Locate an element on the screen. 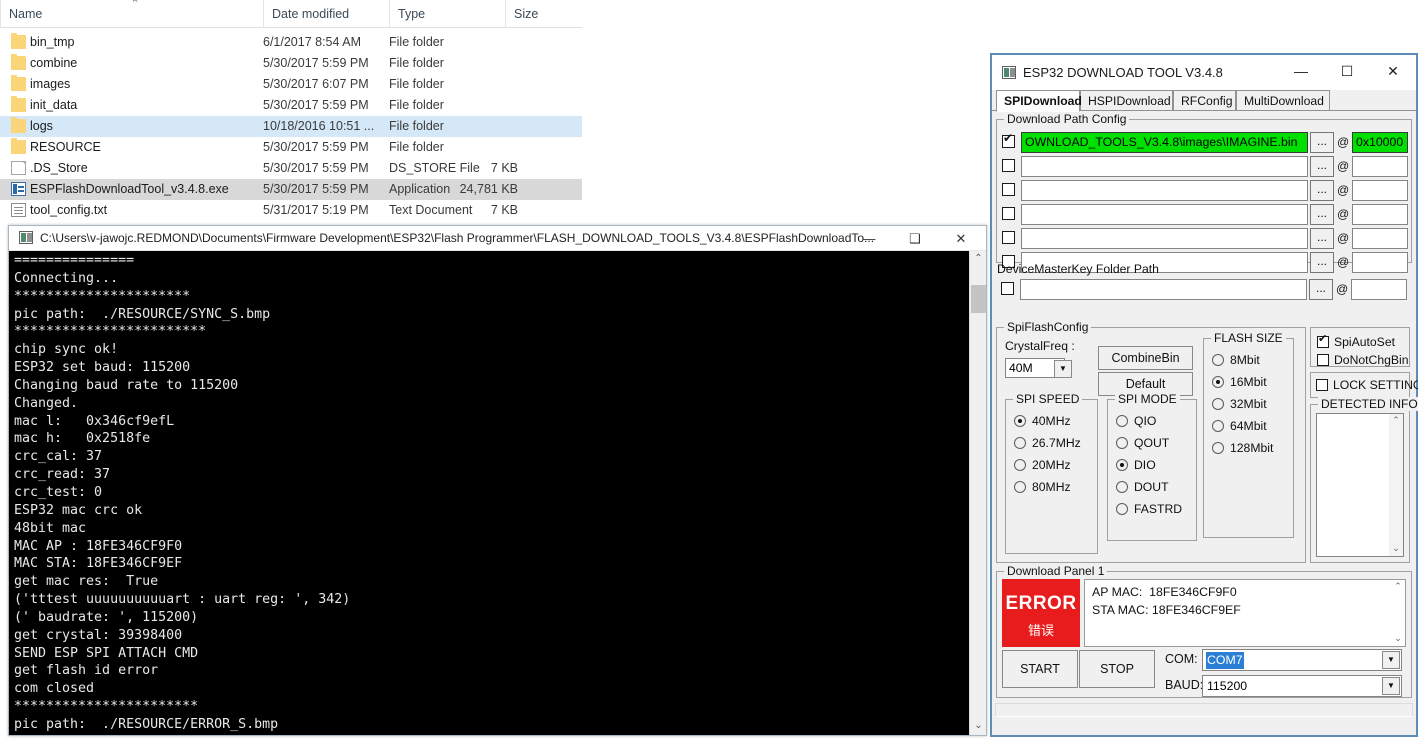 The image size is (1418, 739). detected-scroll-down-icon: ⌄ is located at coordinates (1396, 549).